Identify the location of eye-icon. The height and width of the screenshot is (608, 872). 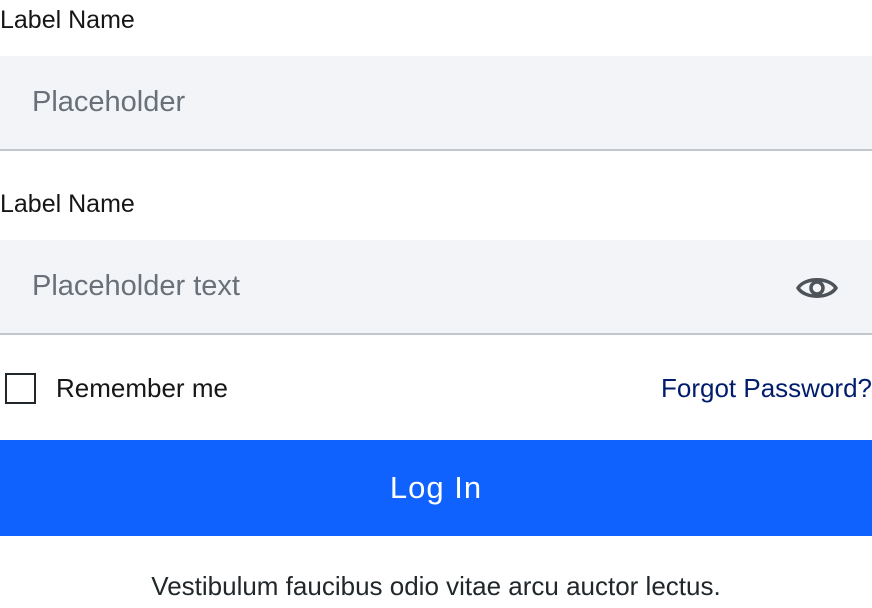
(817, 288).